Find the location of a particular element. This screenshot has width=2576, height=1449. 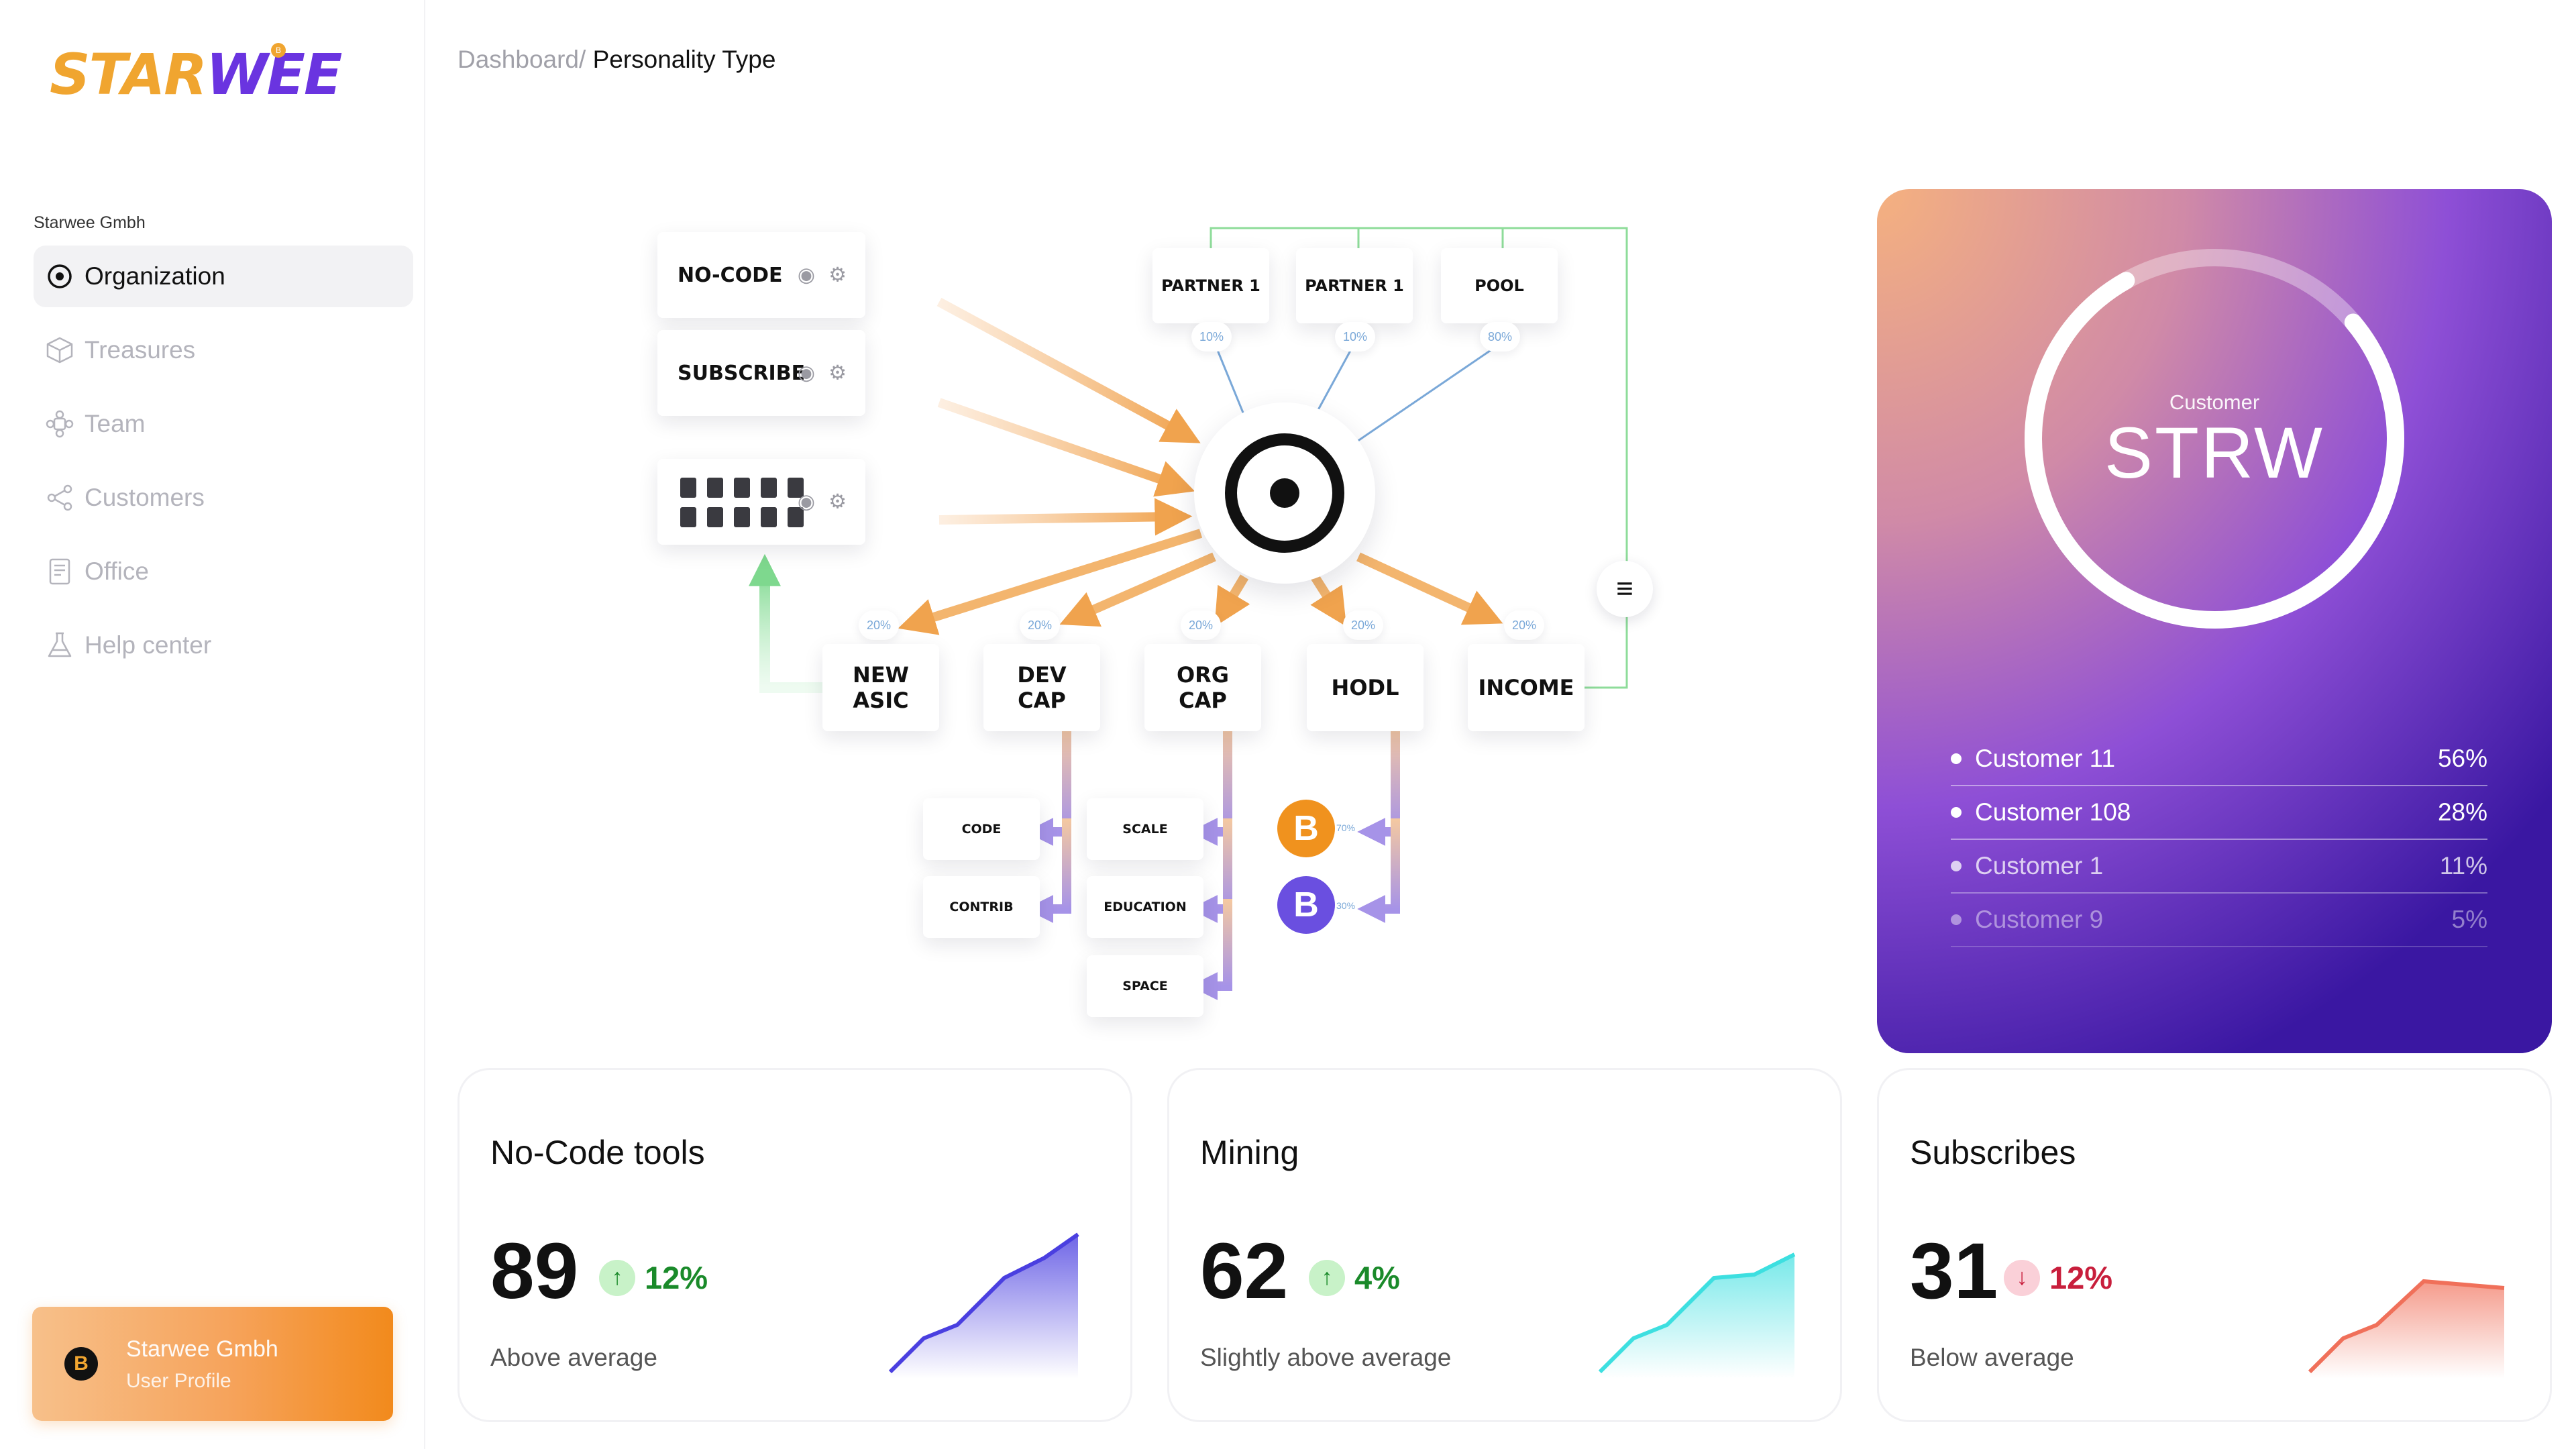

target-icon is located at coordinates (59, 276).